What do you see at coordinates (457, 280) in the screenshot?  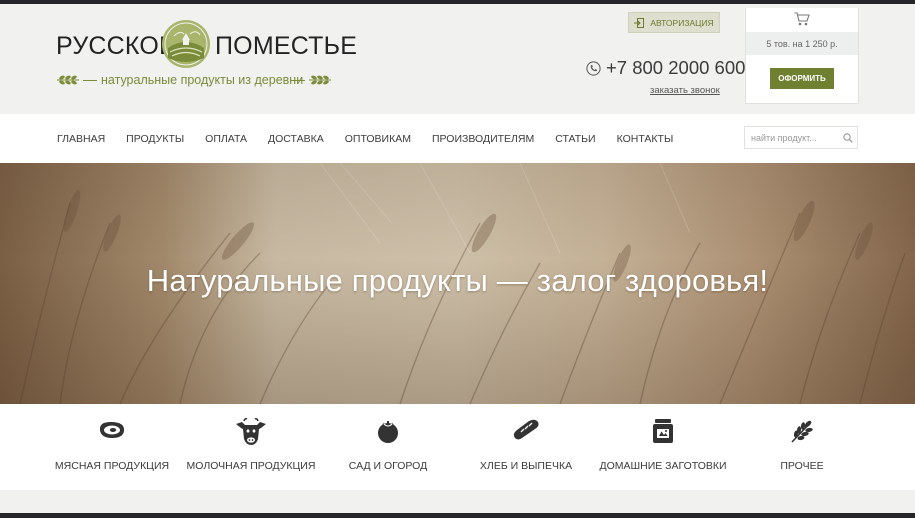 I see `hero-slogan: Натуральные продукты — залог здоровья!` at bounding box center [457, 280].